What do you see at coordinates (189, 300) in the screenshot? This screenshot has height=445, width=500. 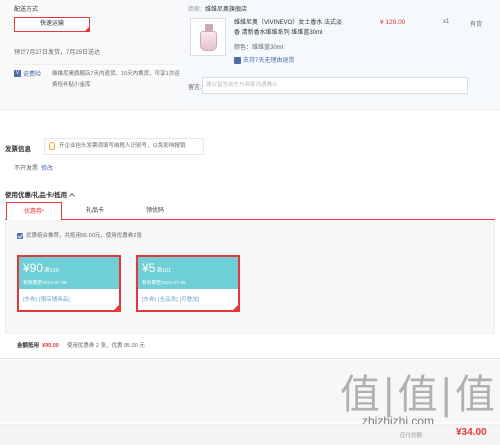 I see `coupon-tag: [可叠加]` at bounding box center [189, 300].